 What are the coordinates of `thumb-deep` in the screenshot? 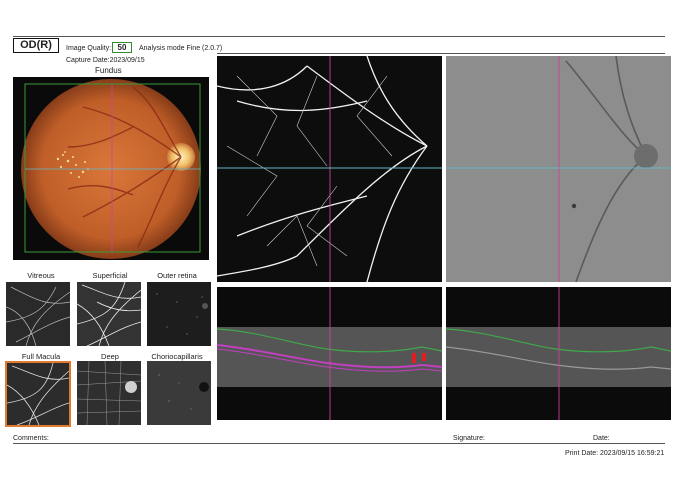 It's located at (109, 393).